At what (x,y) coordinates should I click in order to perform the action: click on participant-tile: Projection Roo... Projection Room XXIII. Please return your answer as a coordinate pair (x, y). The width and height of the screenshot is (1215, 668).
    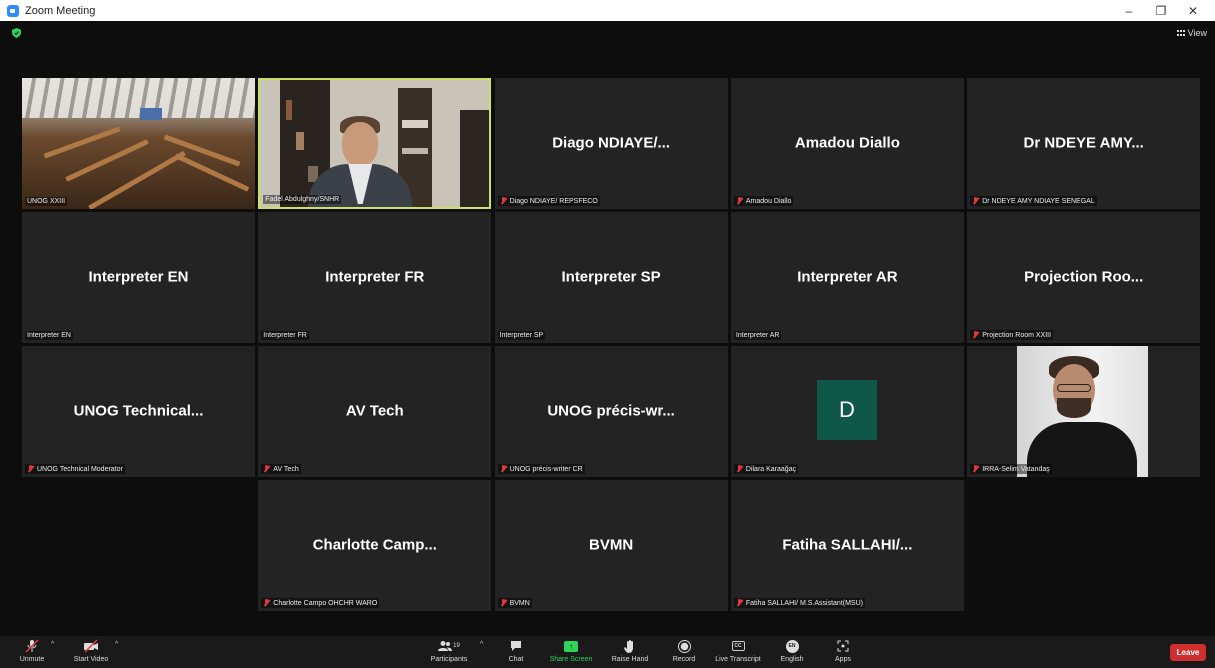
    Looking at the image, I should click on (1084, 277).